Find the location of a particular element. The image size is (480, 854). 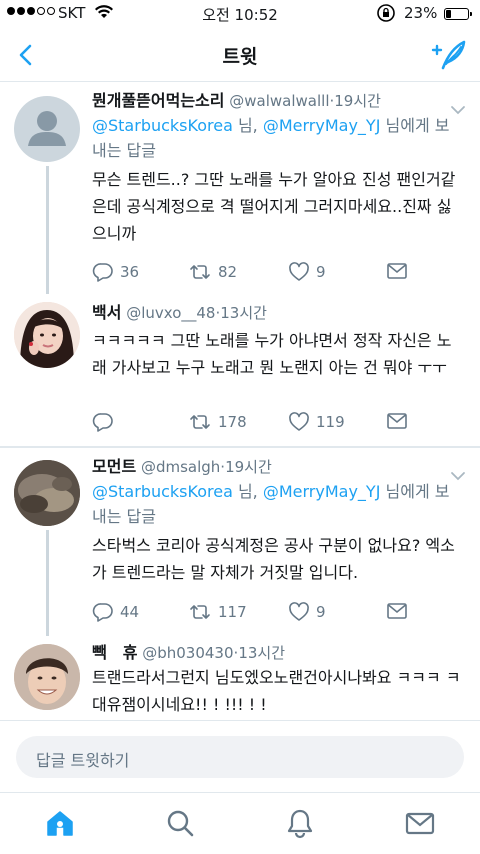

tab-home is located at coordinates (60, 823).